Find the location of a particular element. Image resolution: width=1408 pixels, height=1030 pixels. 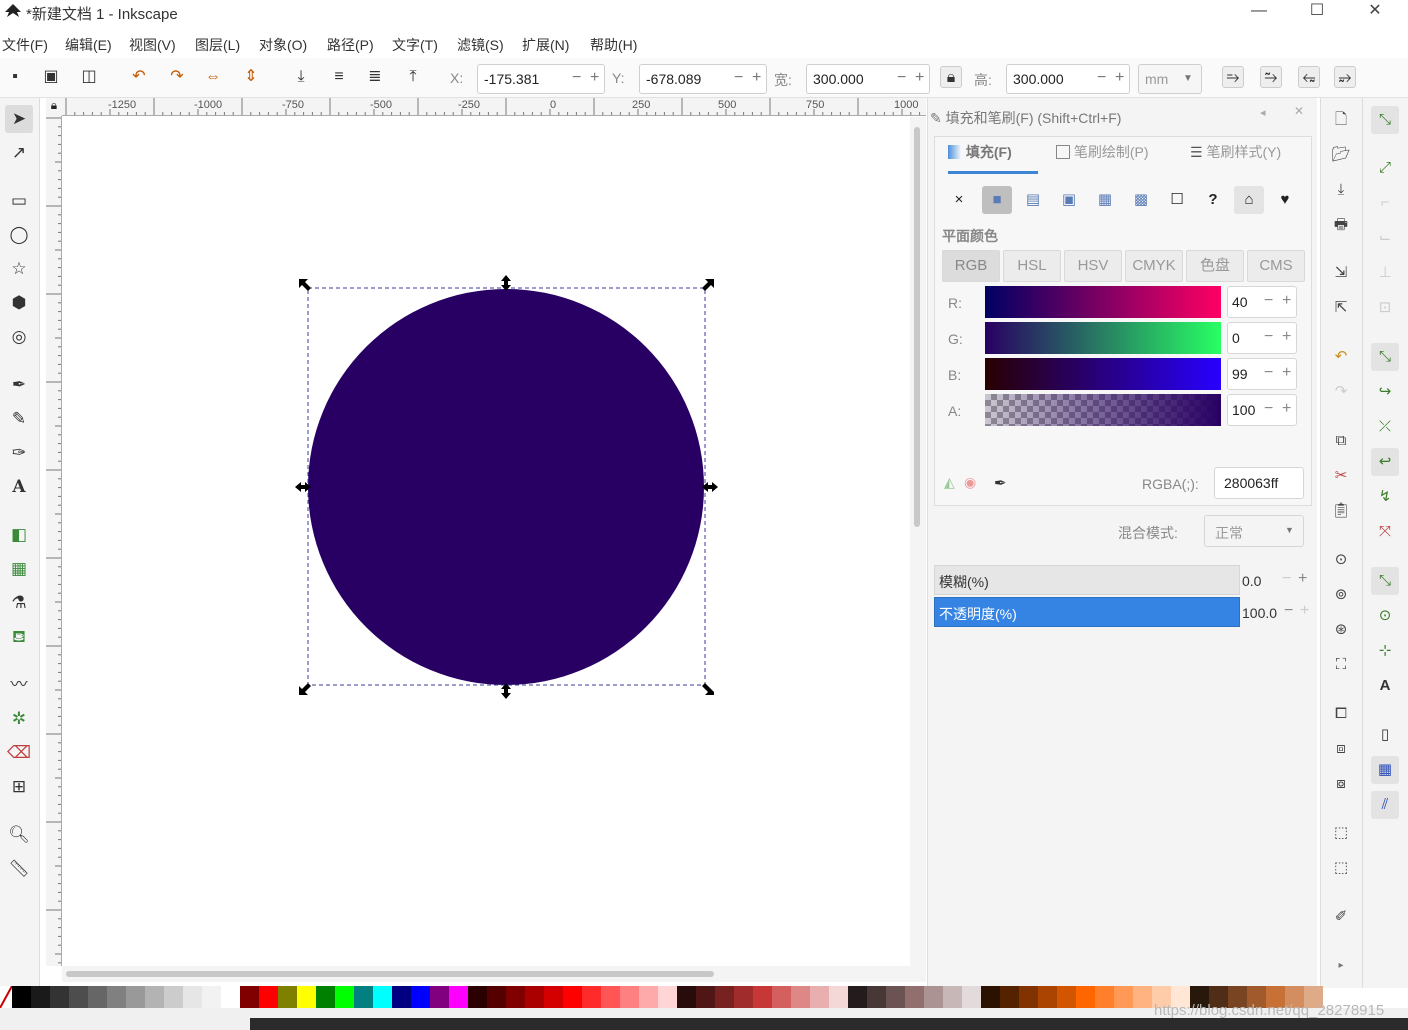

vertical-scroll-thumb is located at coordinates (917, 327).